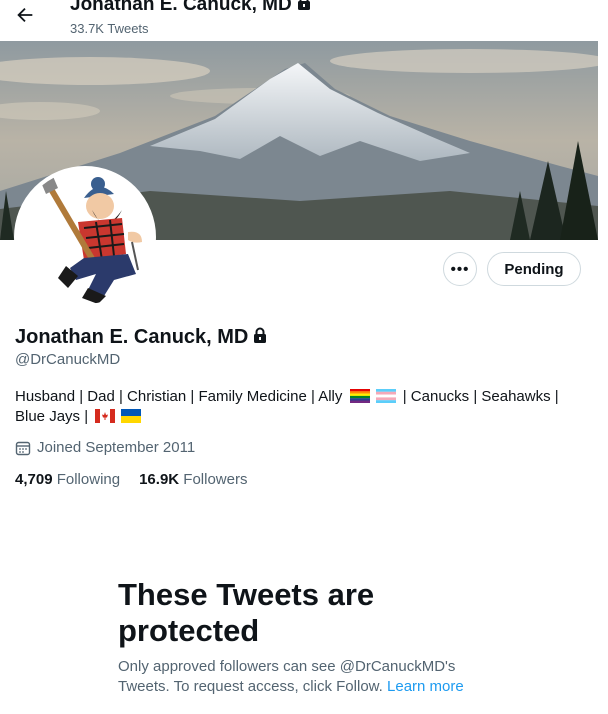 This screenshot has width=608, height=714. Describe the element at coordinates (34, 479) in the screenshot. I see `following-count: 4,709` at that location.